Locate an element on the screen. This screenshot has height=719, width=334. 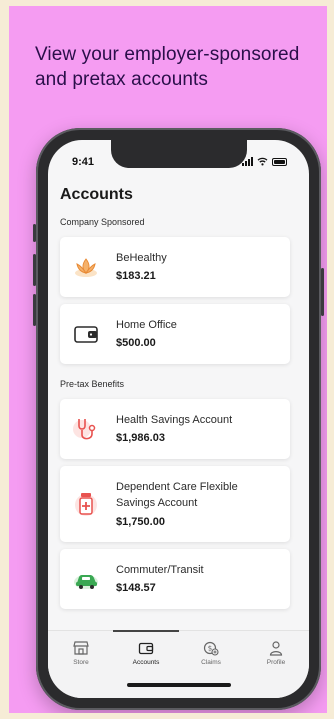
tab-label: Store is located at coordinates (81, 662).